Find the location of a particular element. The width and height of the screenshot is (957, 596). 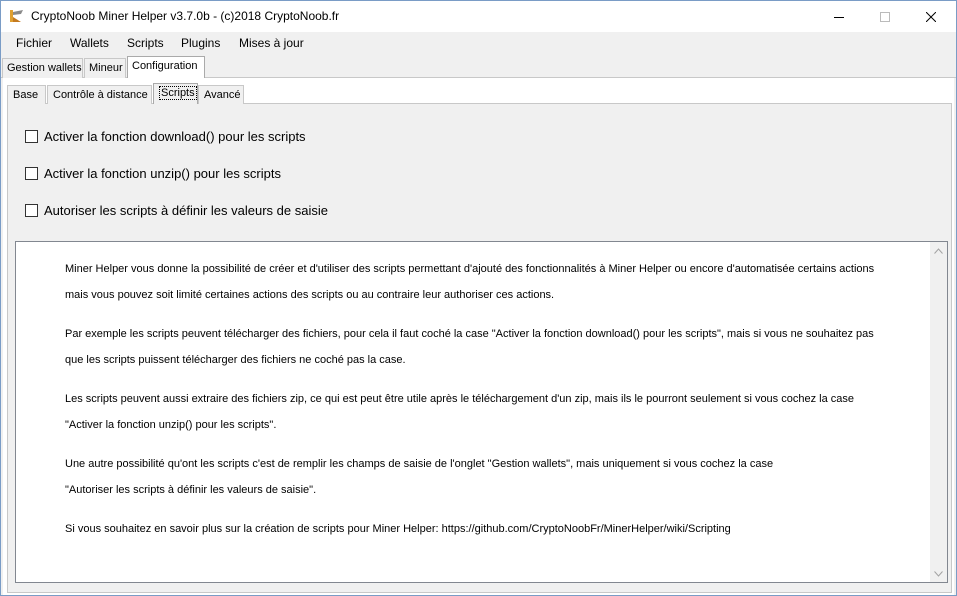

menu-plugins: Plugins is located at coordinates (200, 43).